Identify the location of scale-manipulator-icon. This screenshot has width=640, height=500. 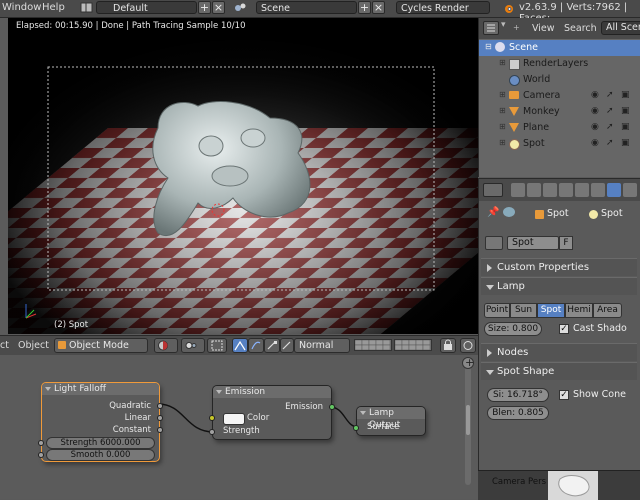
(272, 345).